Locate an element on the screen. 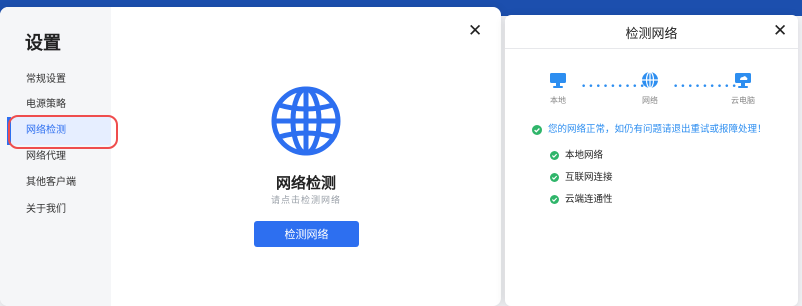 Image resolution: width=802 pixels, height=306 pixels. panel-header: 检测网络 ✕ is located at coordinates (651, 32).